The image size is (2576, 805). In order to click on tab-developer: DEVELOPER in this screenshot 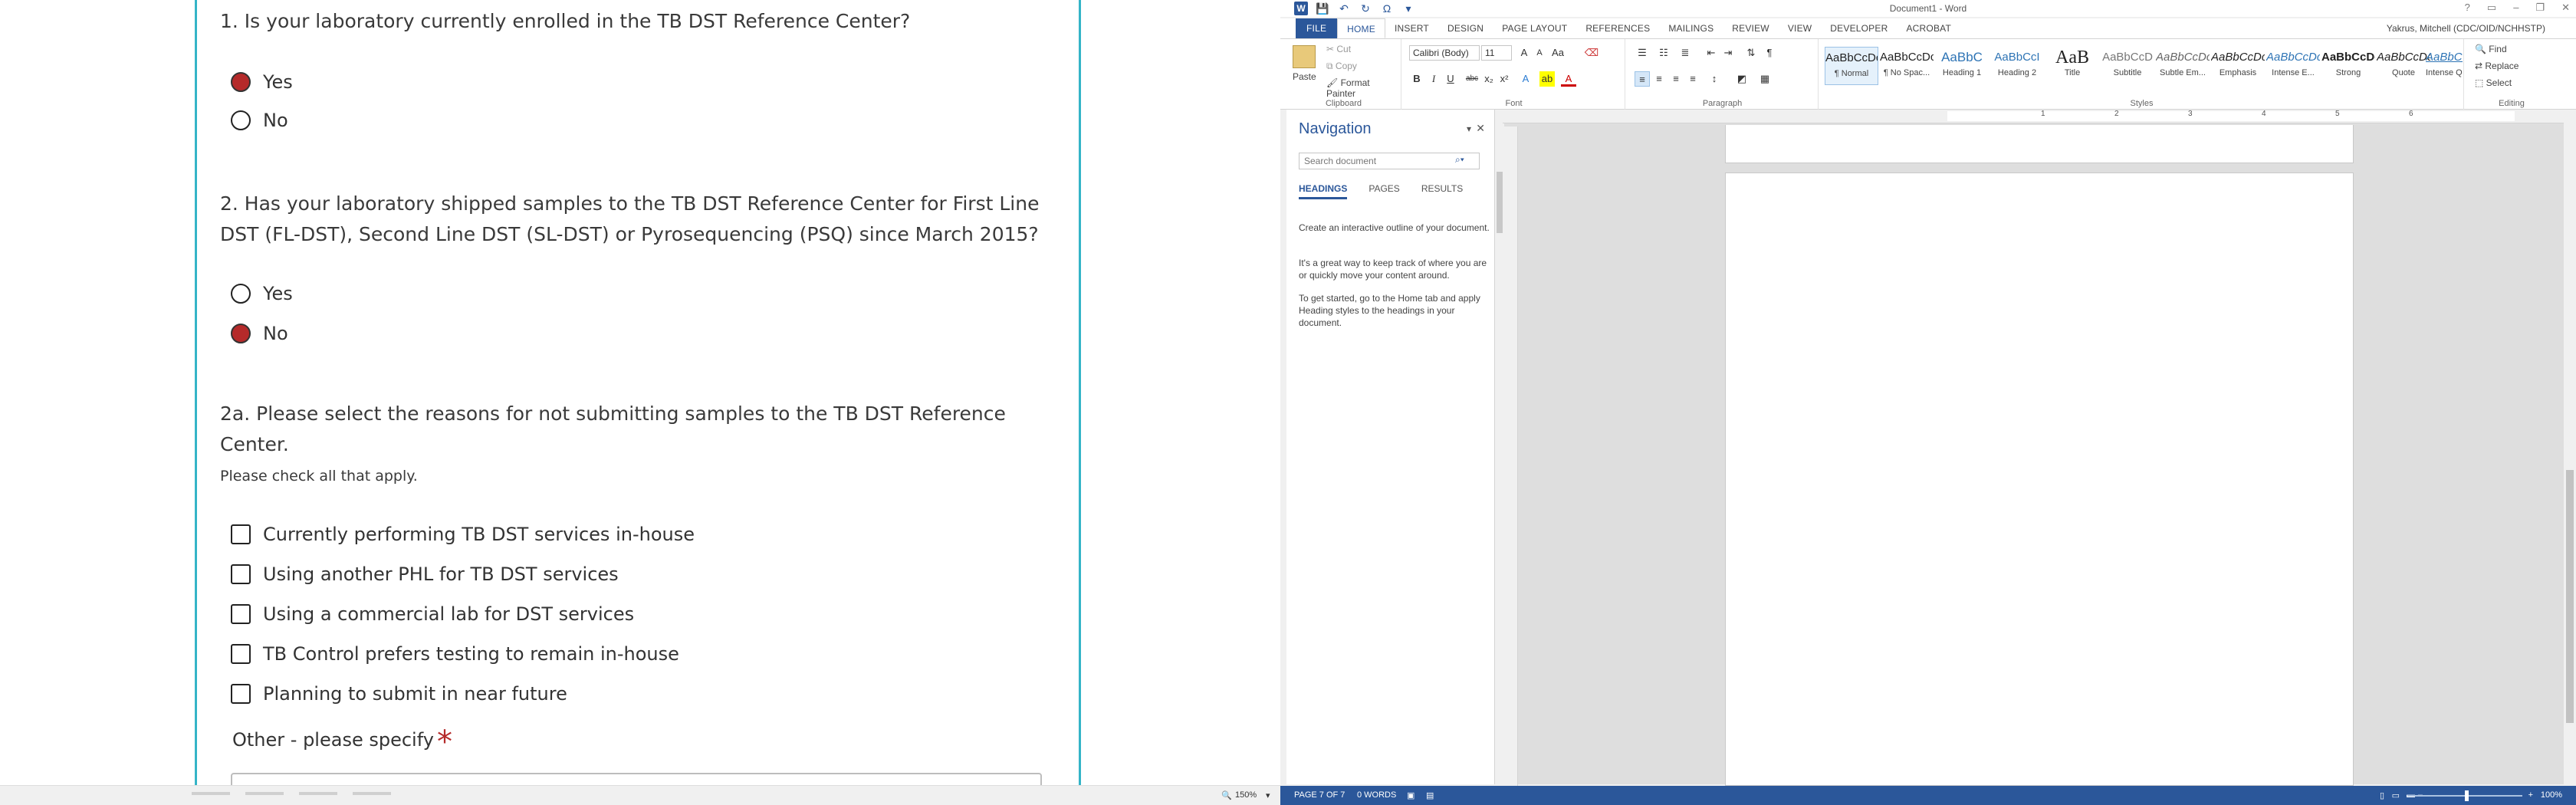, I will do `click(1859, 28)`.